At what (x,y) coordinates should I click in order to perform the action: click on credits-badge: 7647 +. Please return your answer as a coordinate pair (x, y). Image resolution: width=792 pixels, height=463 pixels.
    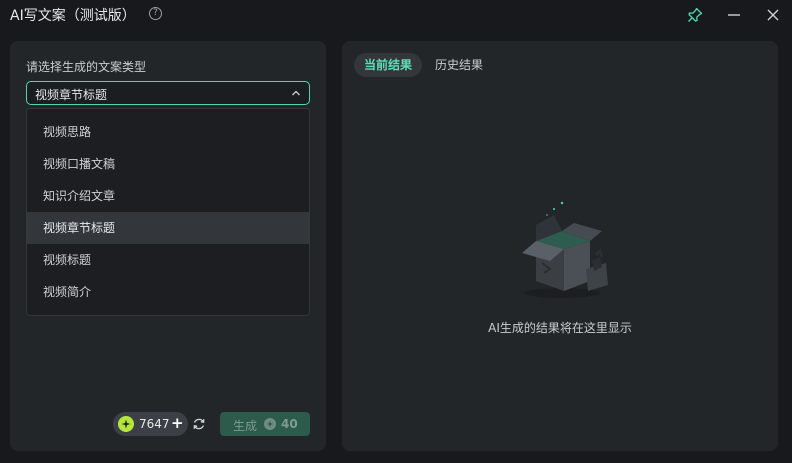
    Looking at the image, I should click on (150, 424).